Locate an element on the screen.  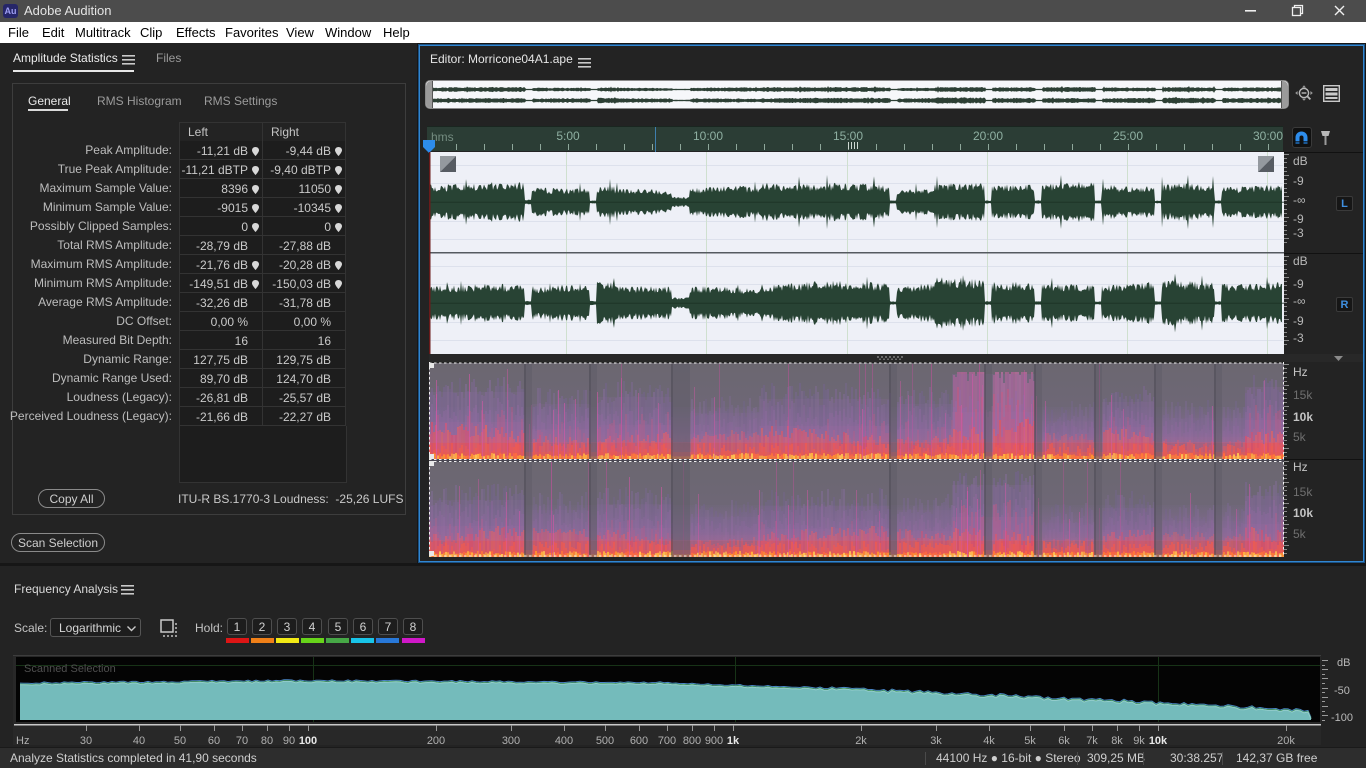
svg-text: 10:00 is located at coordinates (708, 136).